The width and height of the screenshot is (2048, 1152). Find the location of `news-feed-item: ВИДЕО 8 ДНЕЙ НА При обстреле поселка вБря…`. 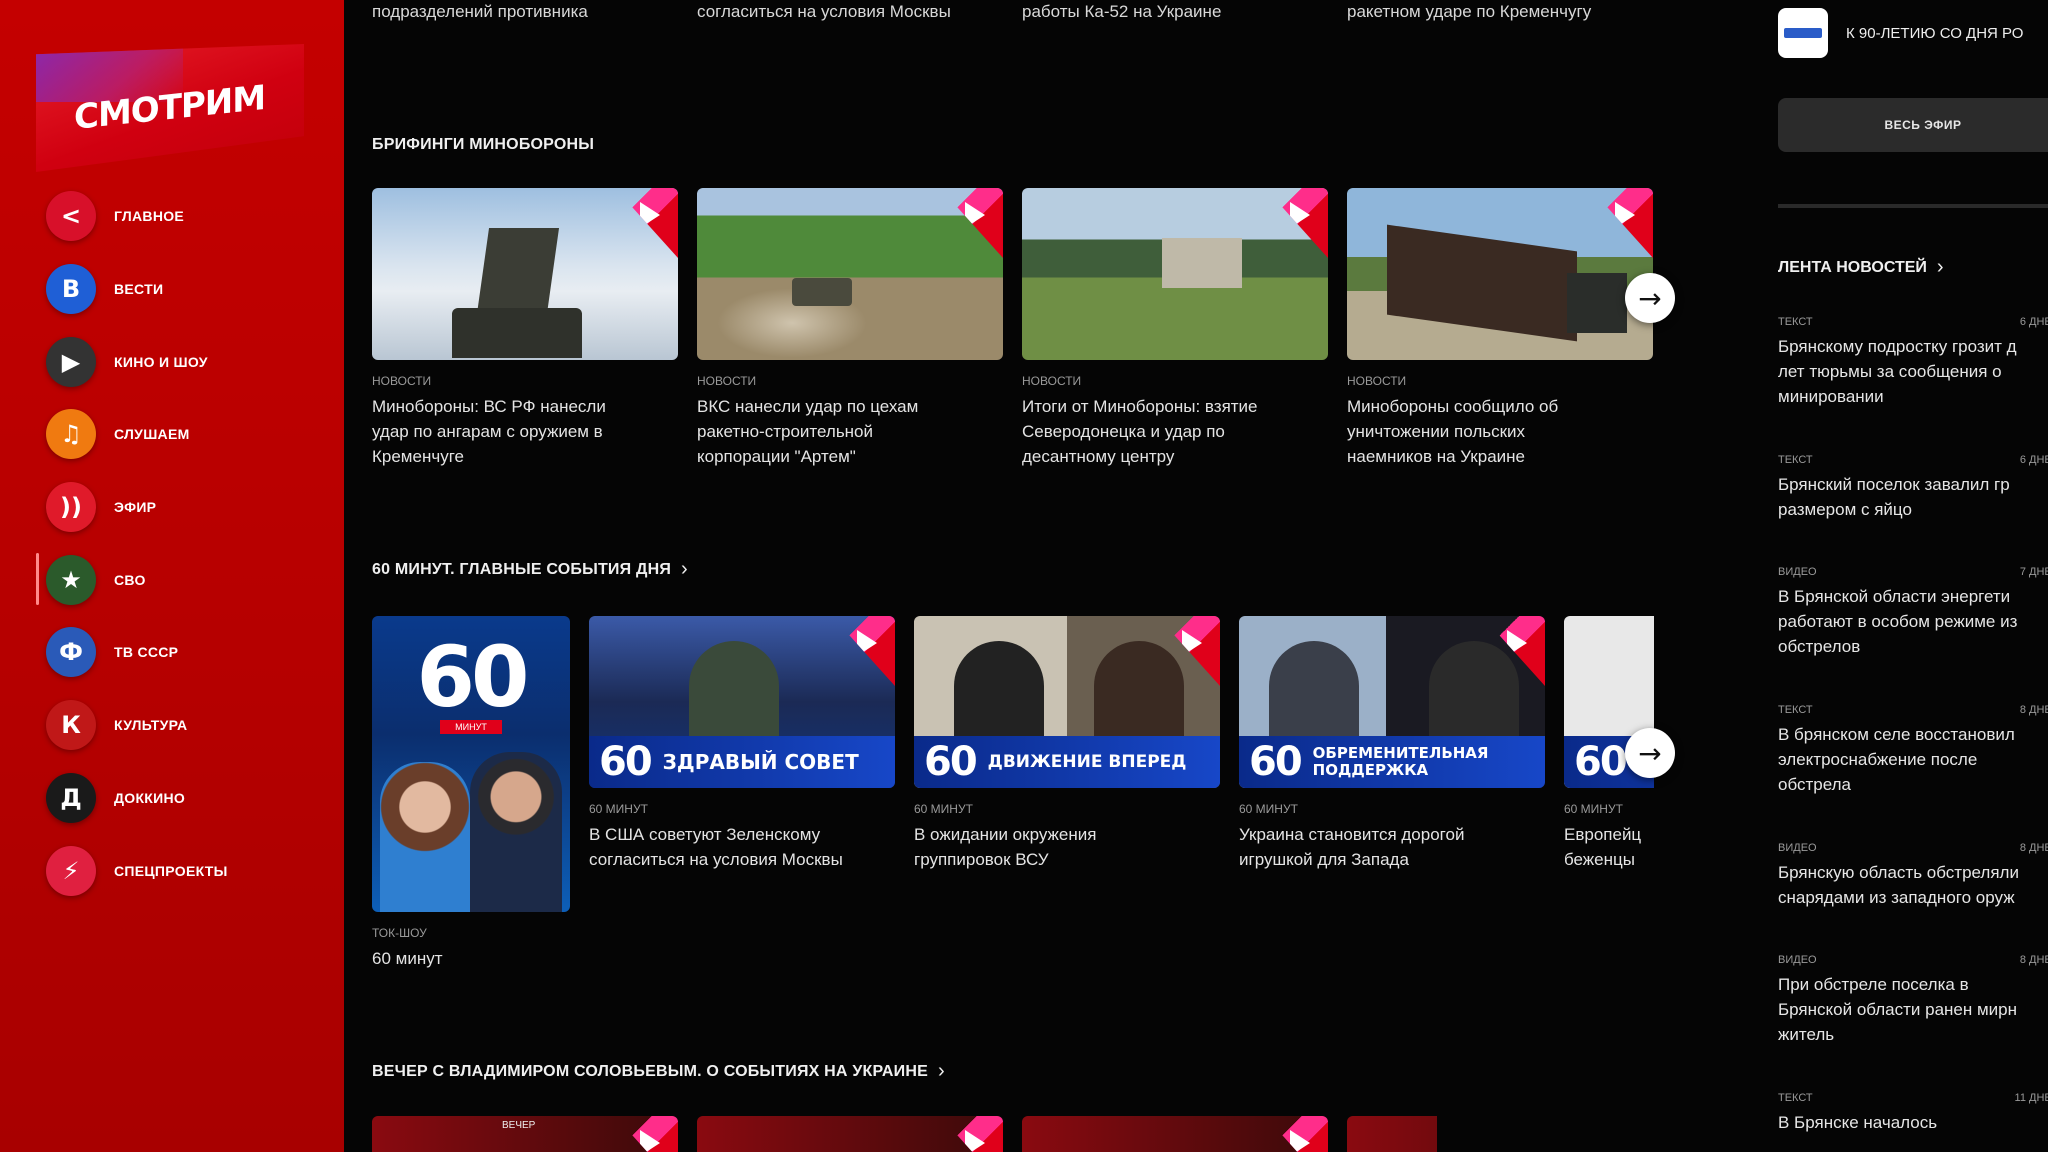

news-feed-item: ВИДЕО 8 ДНЕЙ НА При обстреле поселка вБря… is located at coordinates (1913, 1000).